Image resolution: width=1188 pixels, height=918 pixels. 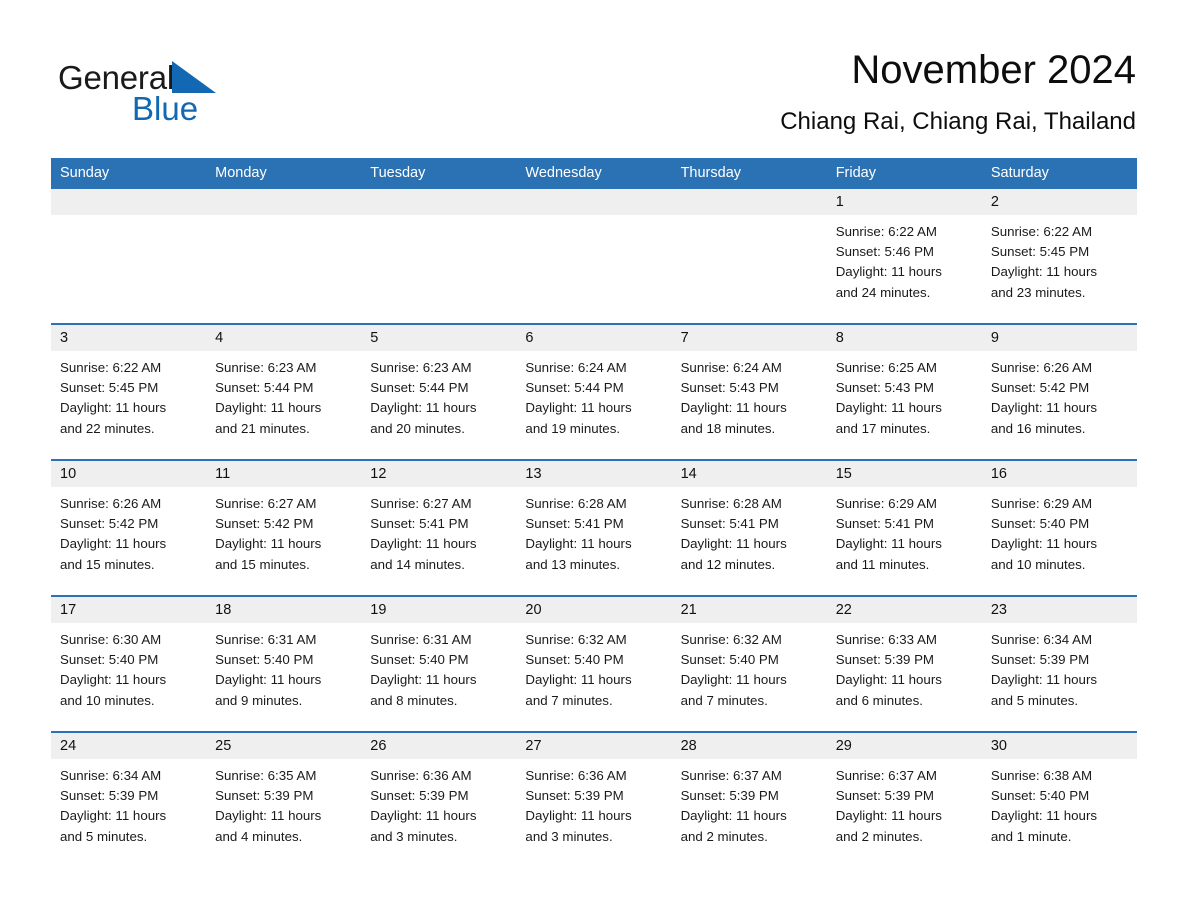 What do you see at coordinates (438, 338) in the screenshot?
I see `day-number-5: 5` at bounding box center [438, 338].